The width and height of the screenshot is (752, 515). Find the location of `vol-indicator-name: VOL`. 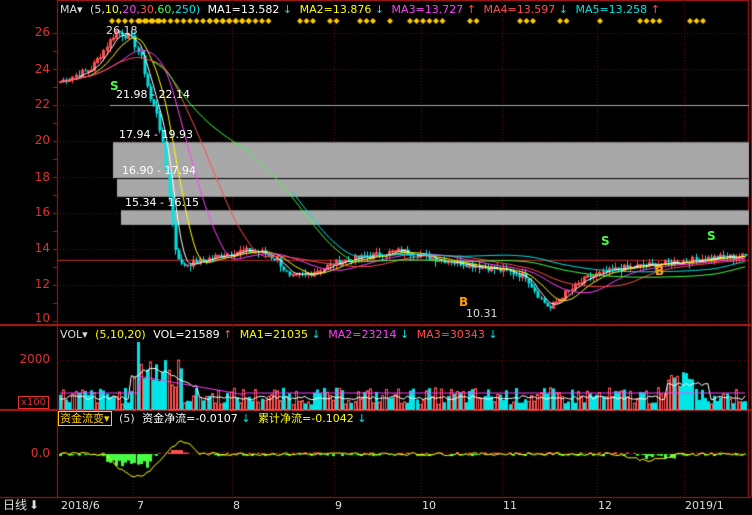

vol-indicator-name: VOL is located at coordinates (71, 334).